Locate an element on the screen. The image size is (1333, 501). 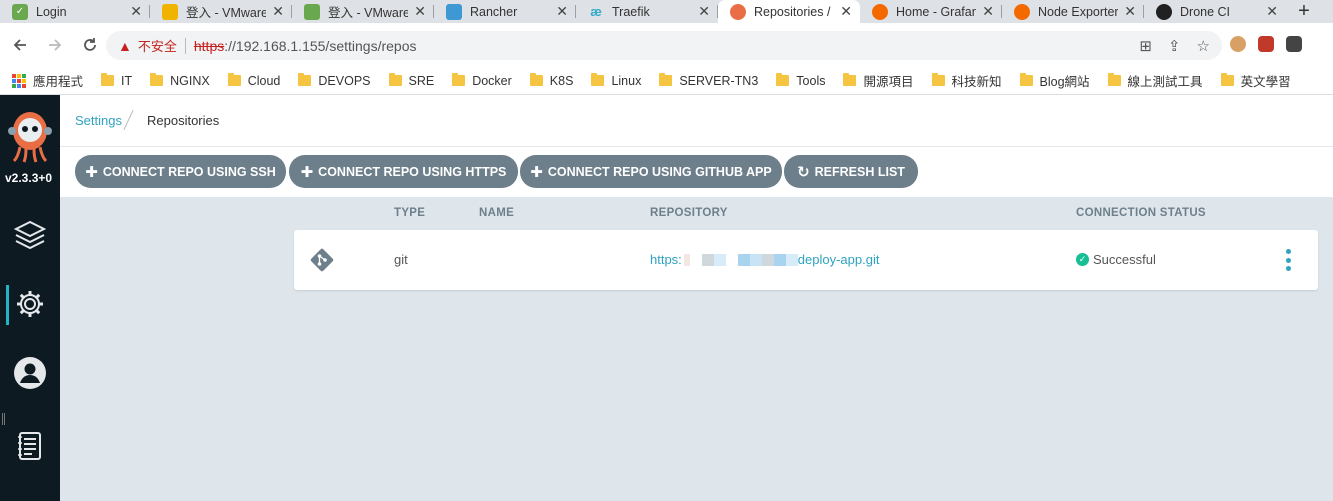
browser-tab-vmware-2: 登入 - VMware ✕ is located at coordinates (363, 11).